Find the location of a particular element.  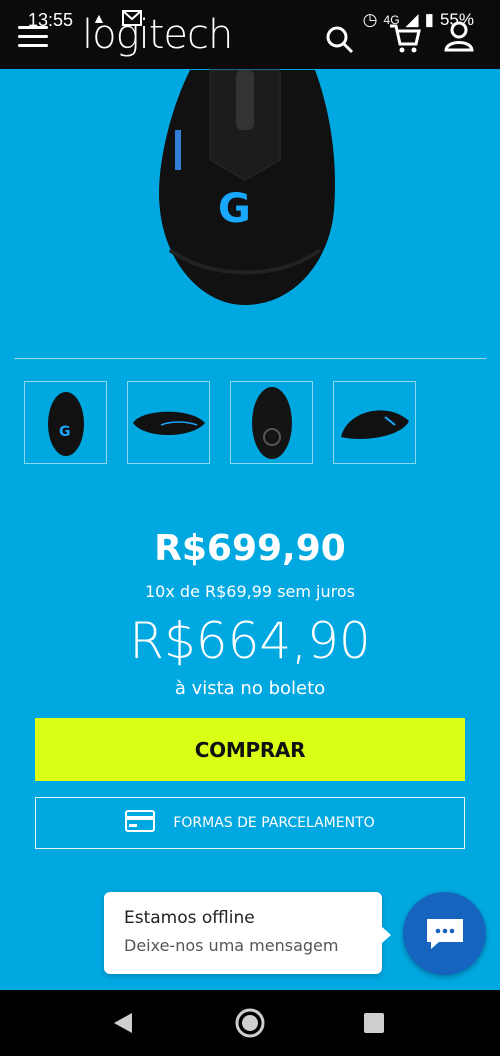

system-nav-bar is located at coordinates (250, 1023).